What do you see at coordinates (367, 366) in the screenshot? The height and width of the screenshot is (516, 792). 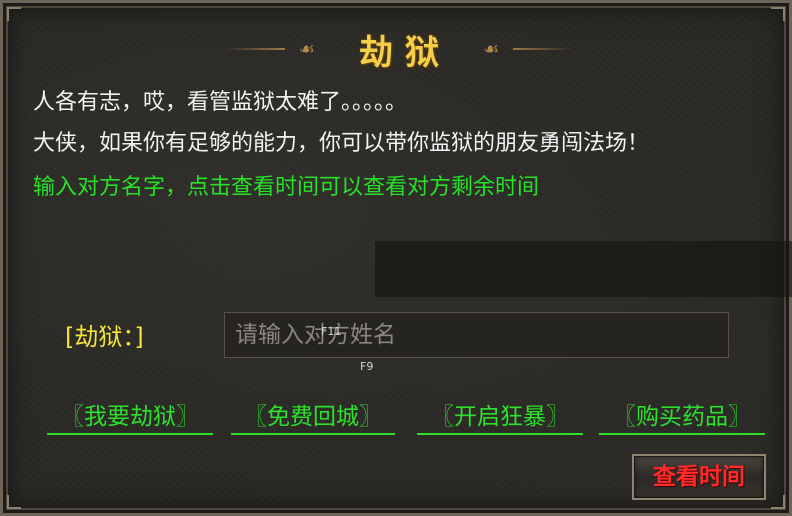 I see `hotkey-f9-label: F9` at bounding box center [367, 366].